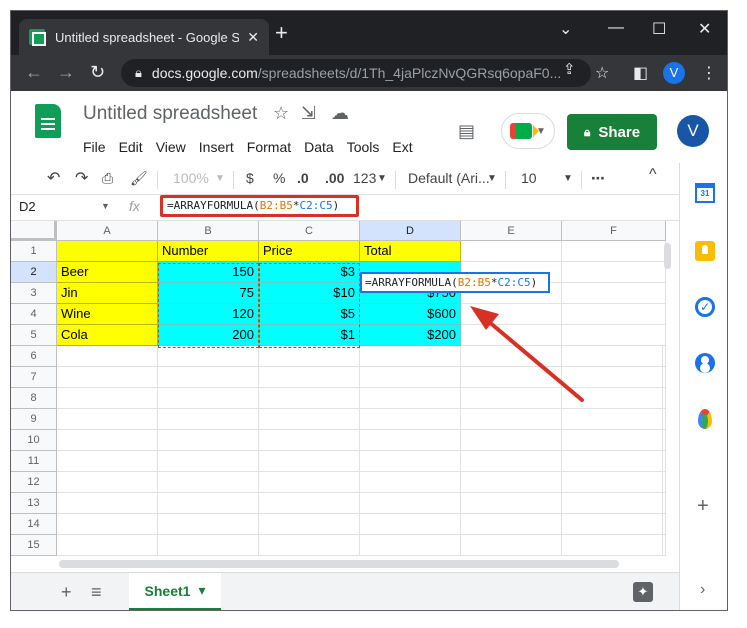  I want to click on formula-input: =ARRAYFORMULA(B2:B5*C2:C5), so click(259, 206).